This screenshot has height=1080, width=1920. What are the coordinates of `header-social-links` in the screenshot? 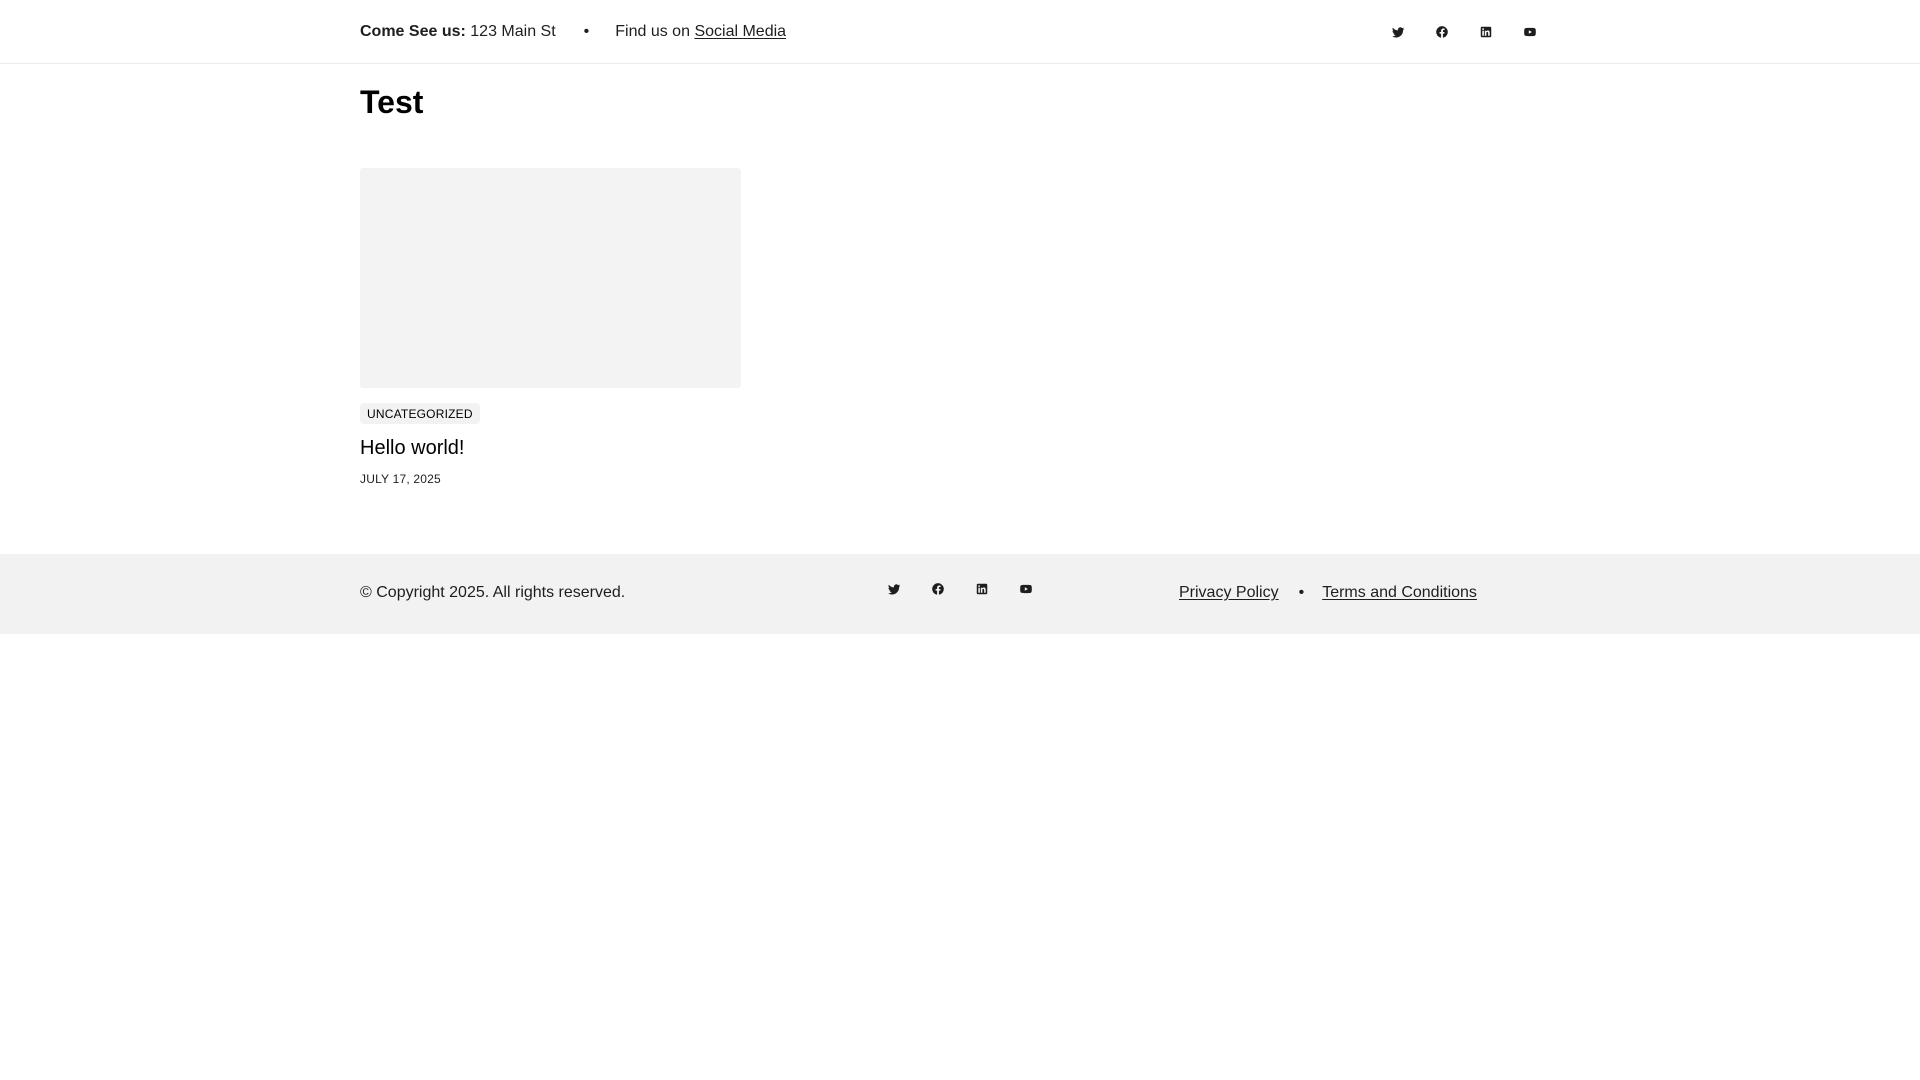 It's located at (1464, 32).